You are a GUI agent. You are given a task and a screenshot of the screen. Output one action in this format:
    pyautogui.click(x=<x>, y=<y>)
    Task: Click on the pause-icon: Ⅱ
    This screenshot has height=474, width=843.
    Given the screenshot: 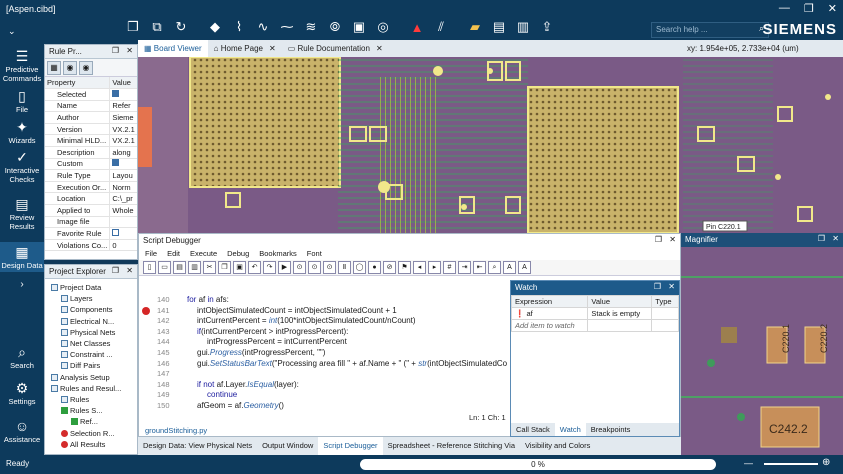 What is the action you would take?
    pyautogui.click(x=344, y=267)
    